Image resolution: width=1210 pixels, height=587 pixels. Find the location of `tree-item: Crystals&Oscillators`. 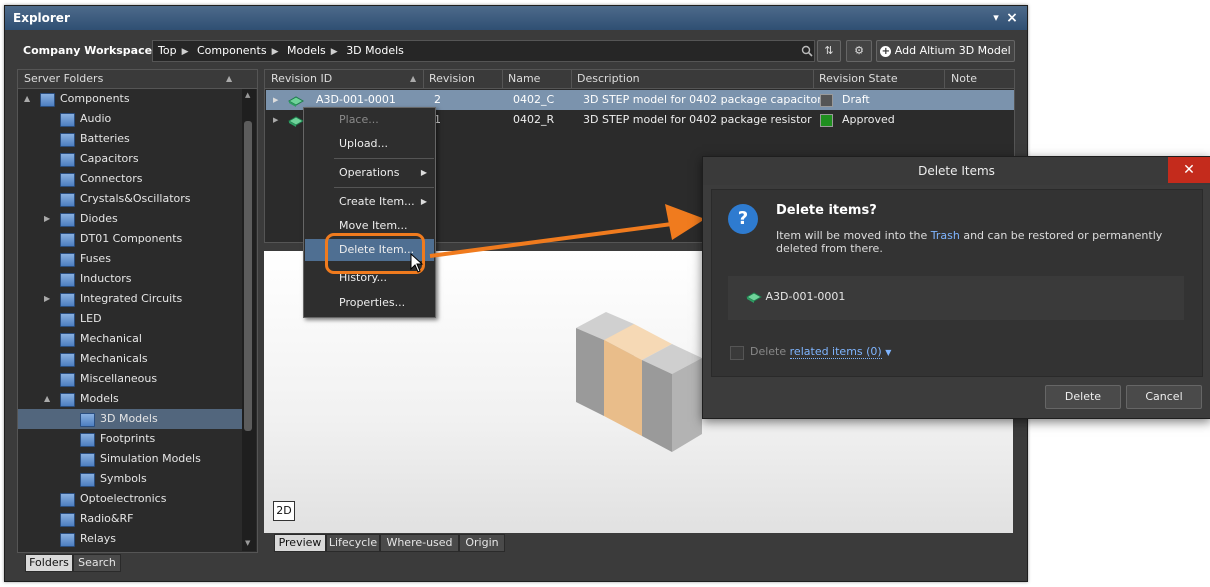

tree-item: Crystals&Oscillators is located at coordinates (130, 199).